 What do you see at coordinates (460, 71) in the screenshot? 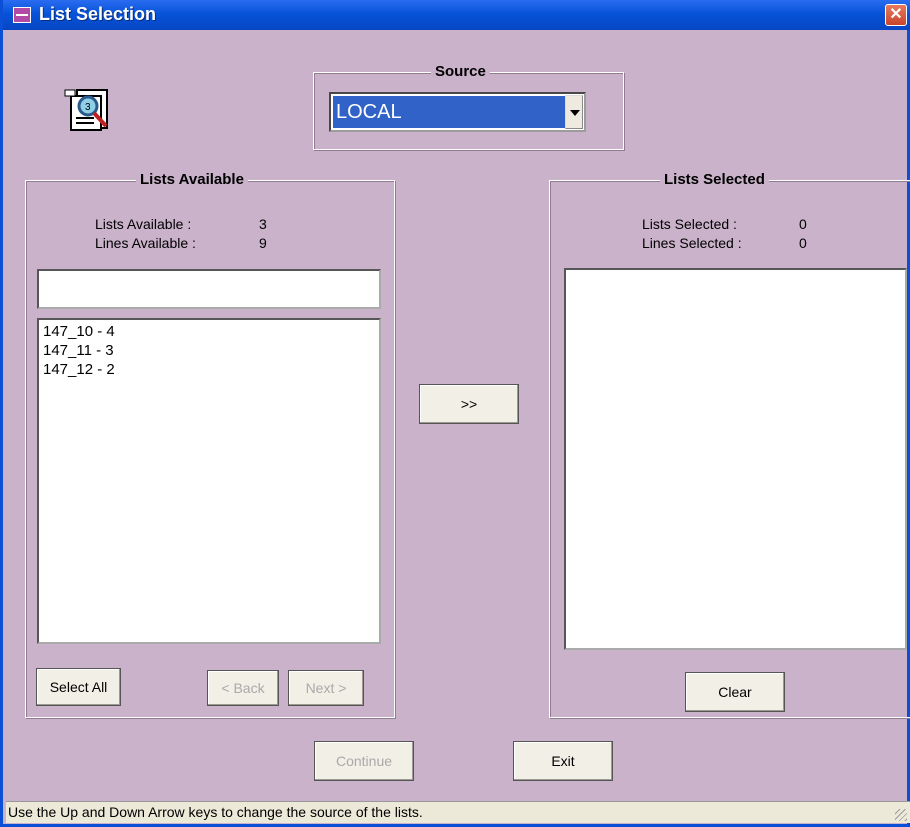
I see `source-legend: Source` at bounding box center [460, 71].